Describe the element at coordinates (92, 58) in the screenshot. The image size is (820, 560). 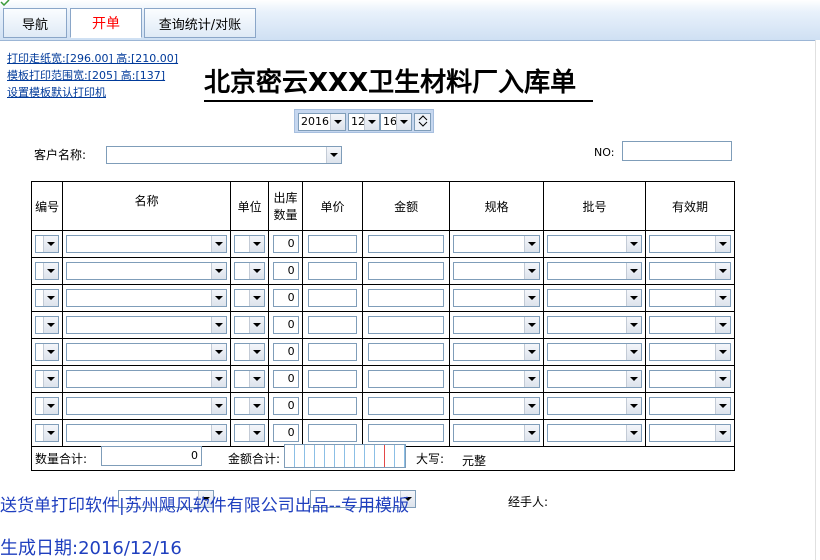
I see `paper-size-link: 打印走纸宽:[296.00] 高:[210.00]` at that location.